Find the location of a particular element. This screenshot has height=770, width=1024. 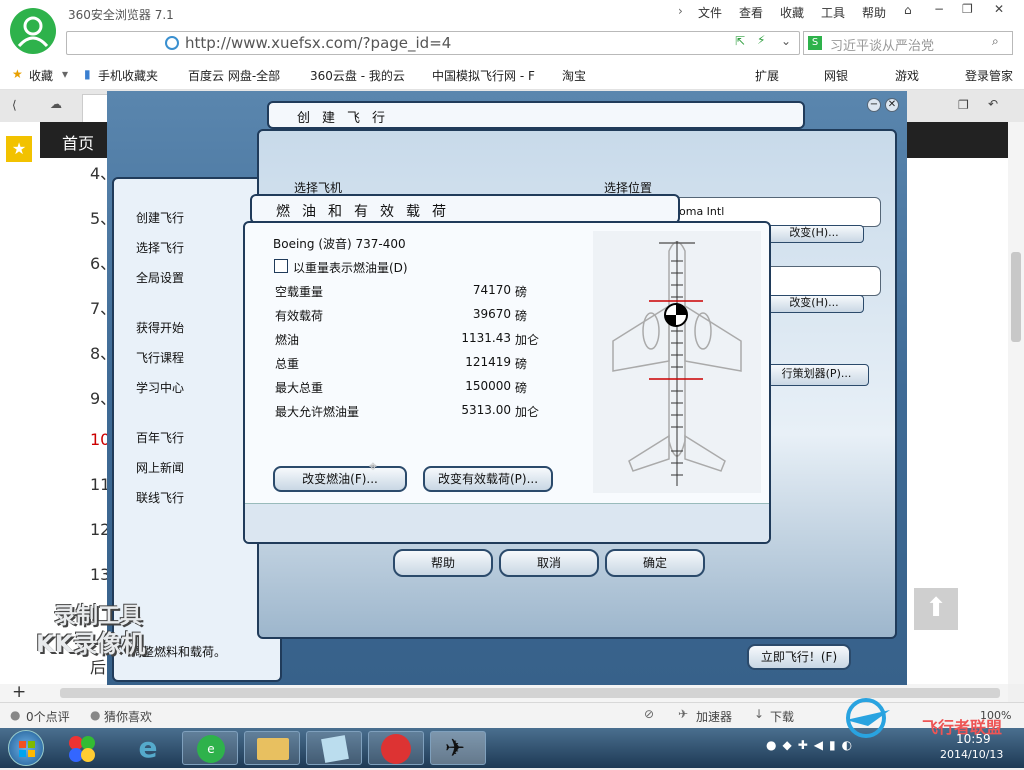

fav-item-games: 游戏 is located at coordinates (907, 75).